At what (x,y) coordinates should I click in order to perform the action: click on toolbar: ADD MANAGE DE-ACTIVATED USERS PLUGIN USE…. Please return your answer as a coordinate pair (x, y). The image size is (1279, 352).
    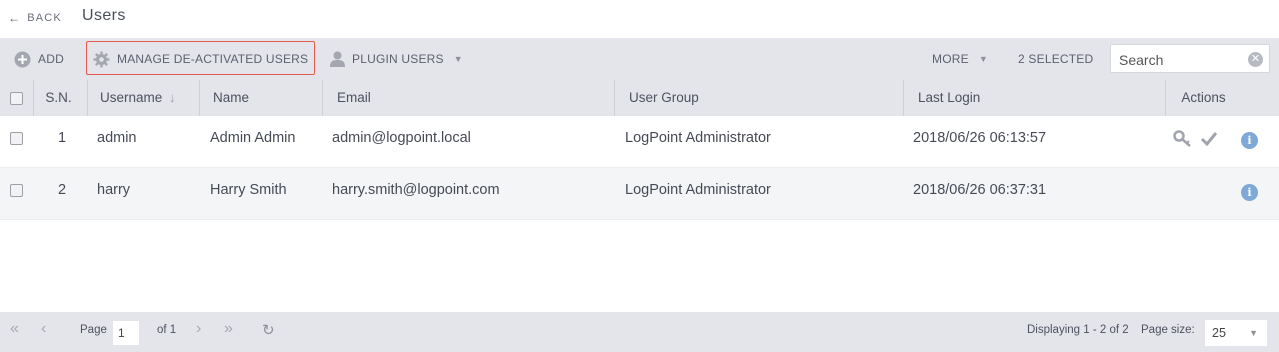
    Looking at the image, I should click on (639, 59).